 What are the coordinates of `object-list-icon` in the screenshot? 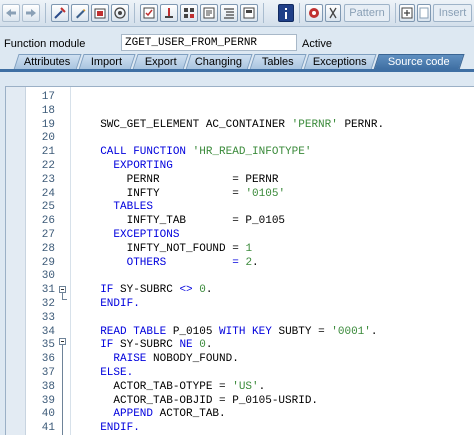 It's located at (189, 13).